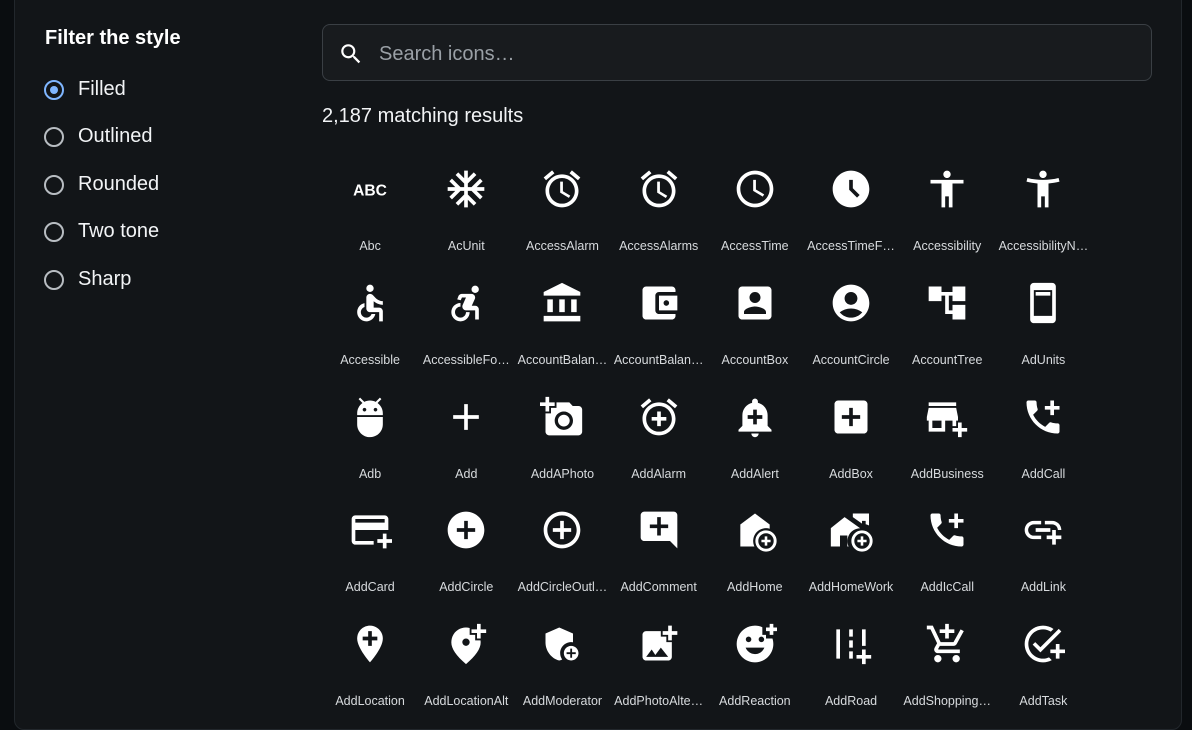 This screenshot has height=730, width=1192. What do you see at coordinates (755, 445) in the screenshot?
I see `icon-card: AddAlert` at bounding box center [755, 445].